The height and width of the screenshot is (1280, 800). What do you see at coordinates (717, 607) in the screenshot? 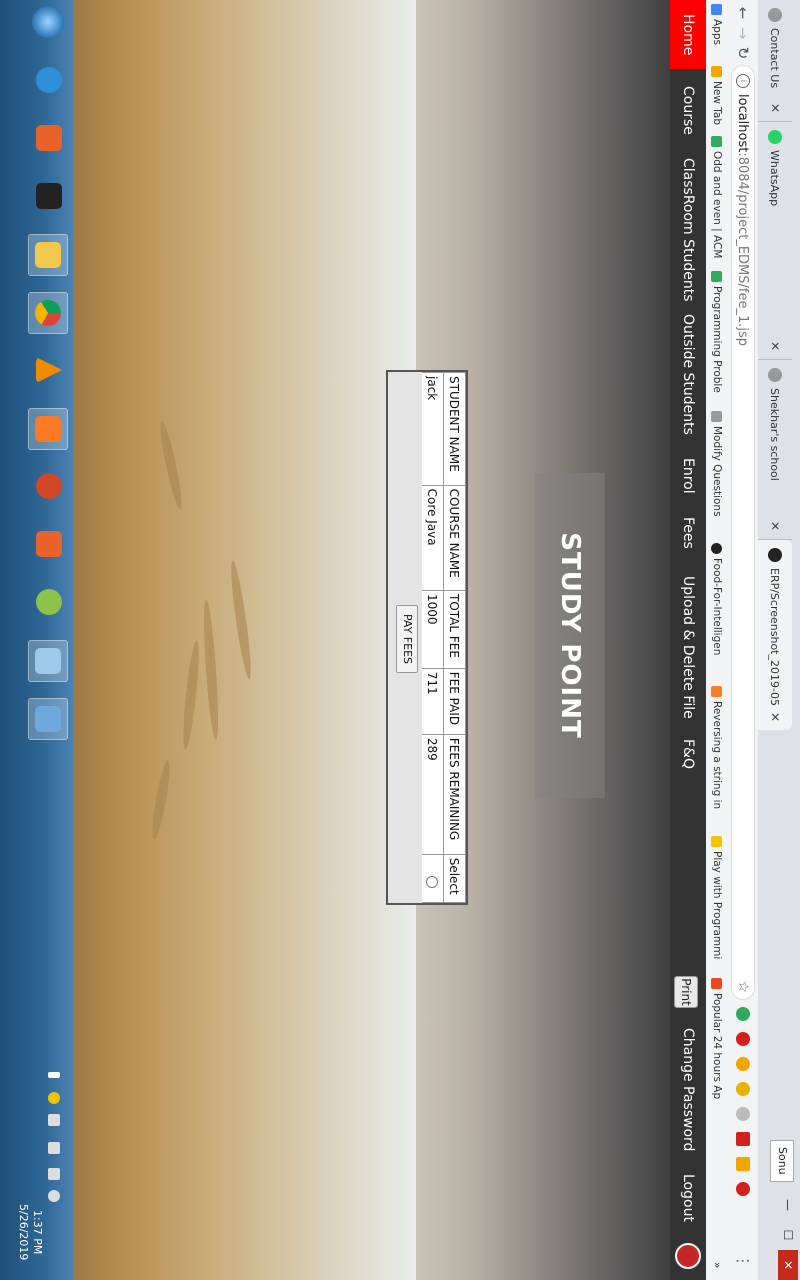
I see `bookmark-label: Food-For-Intelligen` at bounding box center [717, 607].